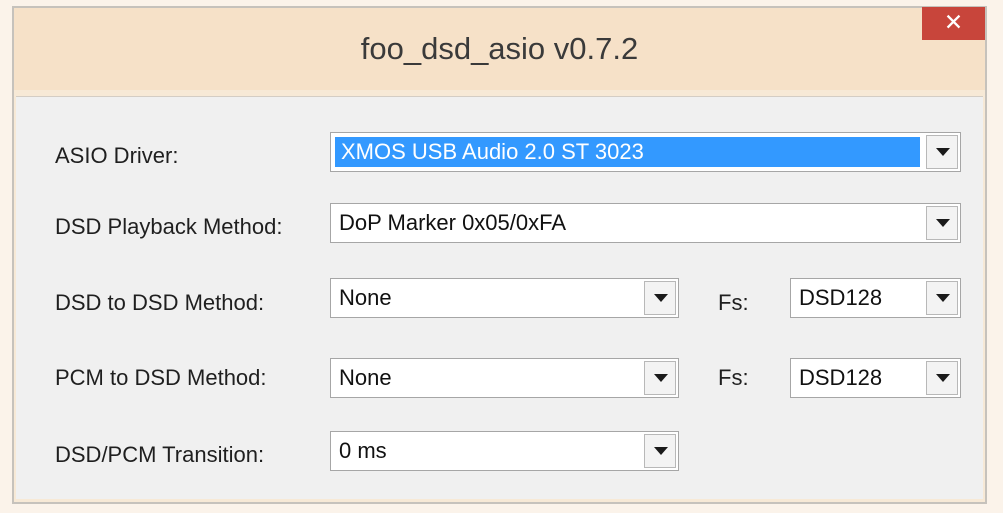  I want to click on pcm-to-dsd-method-value: None, so click(365, 377).